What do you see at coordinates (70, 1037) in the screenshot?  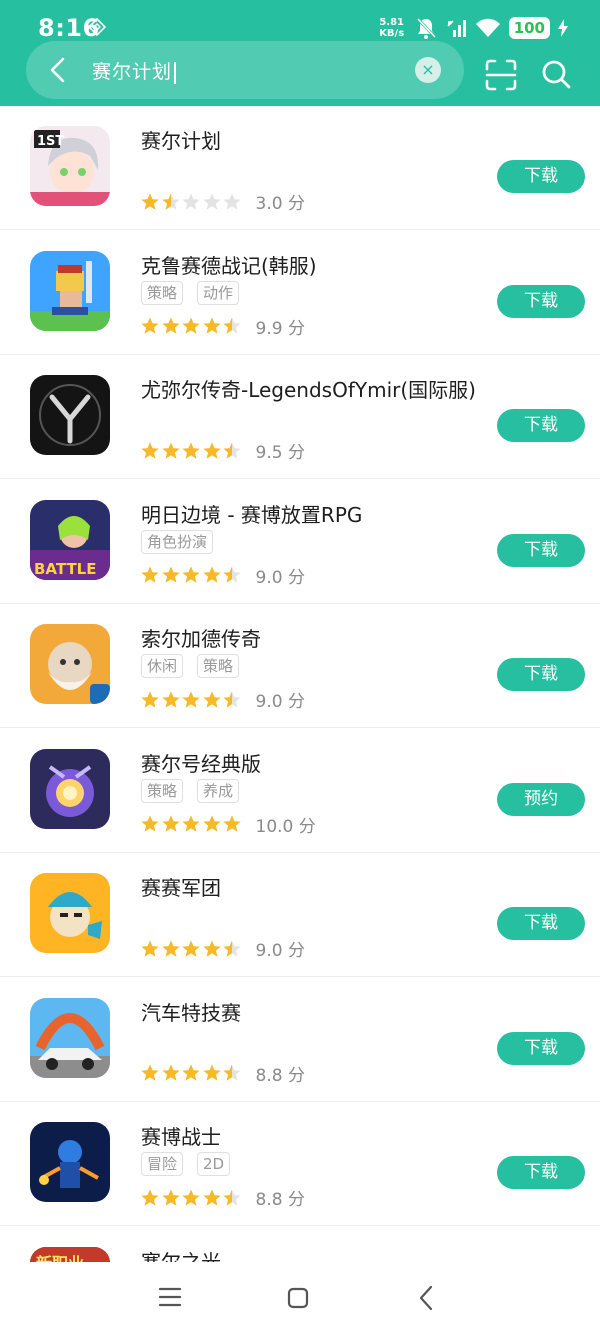 I see `stunt-car-icon` at bounding box center [70, 1037].